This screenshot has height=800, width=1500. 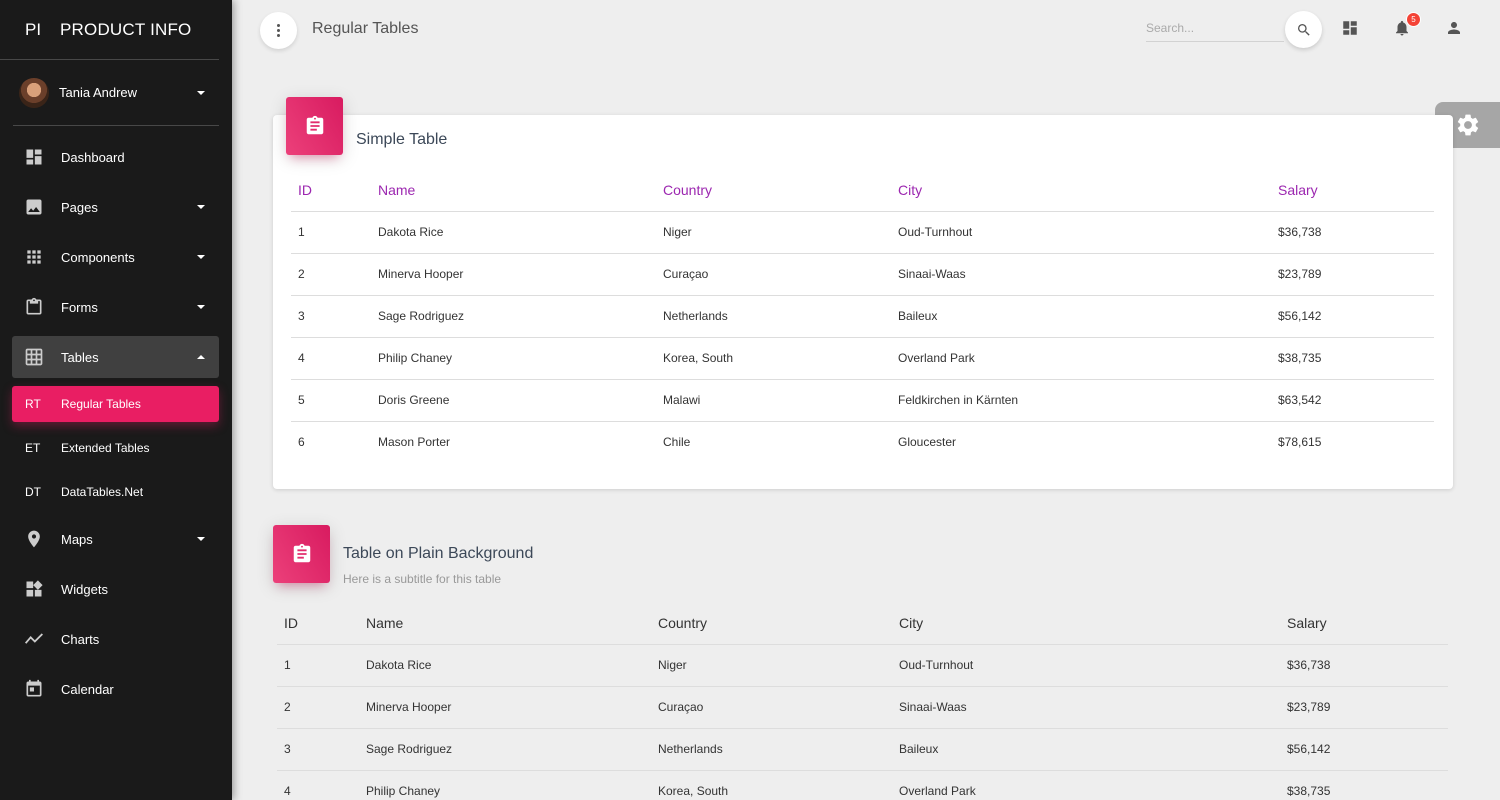 What do you see at coordinates (115, 539) in the screenshot?
I see `sidebar-item-maps: Maps` at bounding box center [115, 539].